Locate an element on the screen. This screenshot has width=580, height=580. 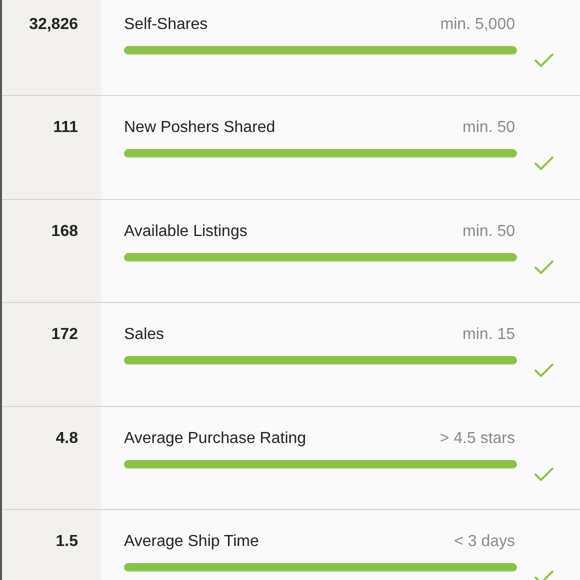
metric-label: Average Purchase Rating is located at coordinates (215, 438).